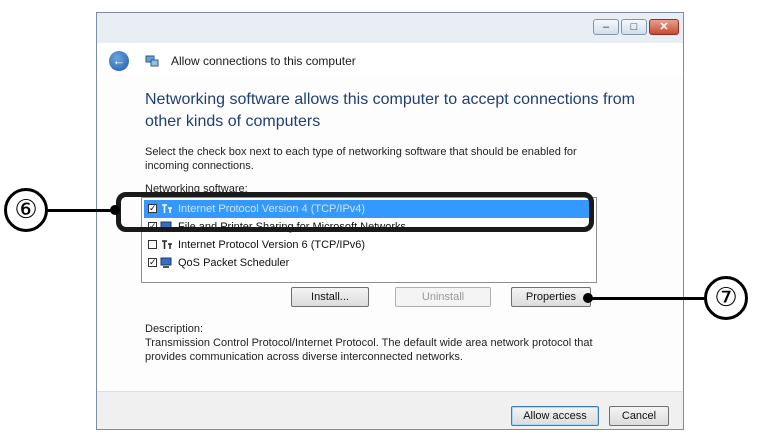  Describe the element at coordinates (390, 410) in the screenshot. I see `dialog-footer: Allow access Cancel` at that location.